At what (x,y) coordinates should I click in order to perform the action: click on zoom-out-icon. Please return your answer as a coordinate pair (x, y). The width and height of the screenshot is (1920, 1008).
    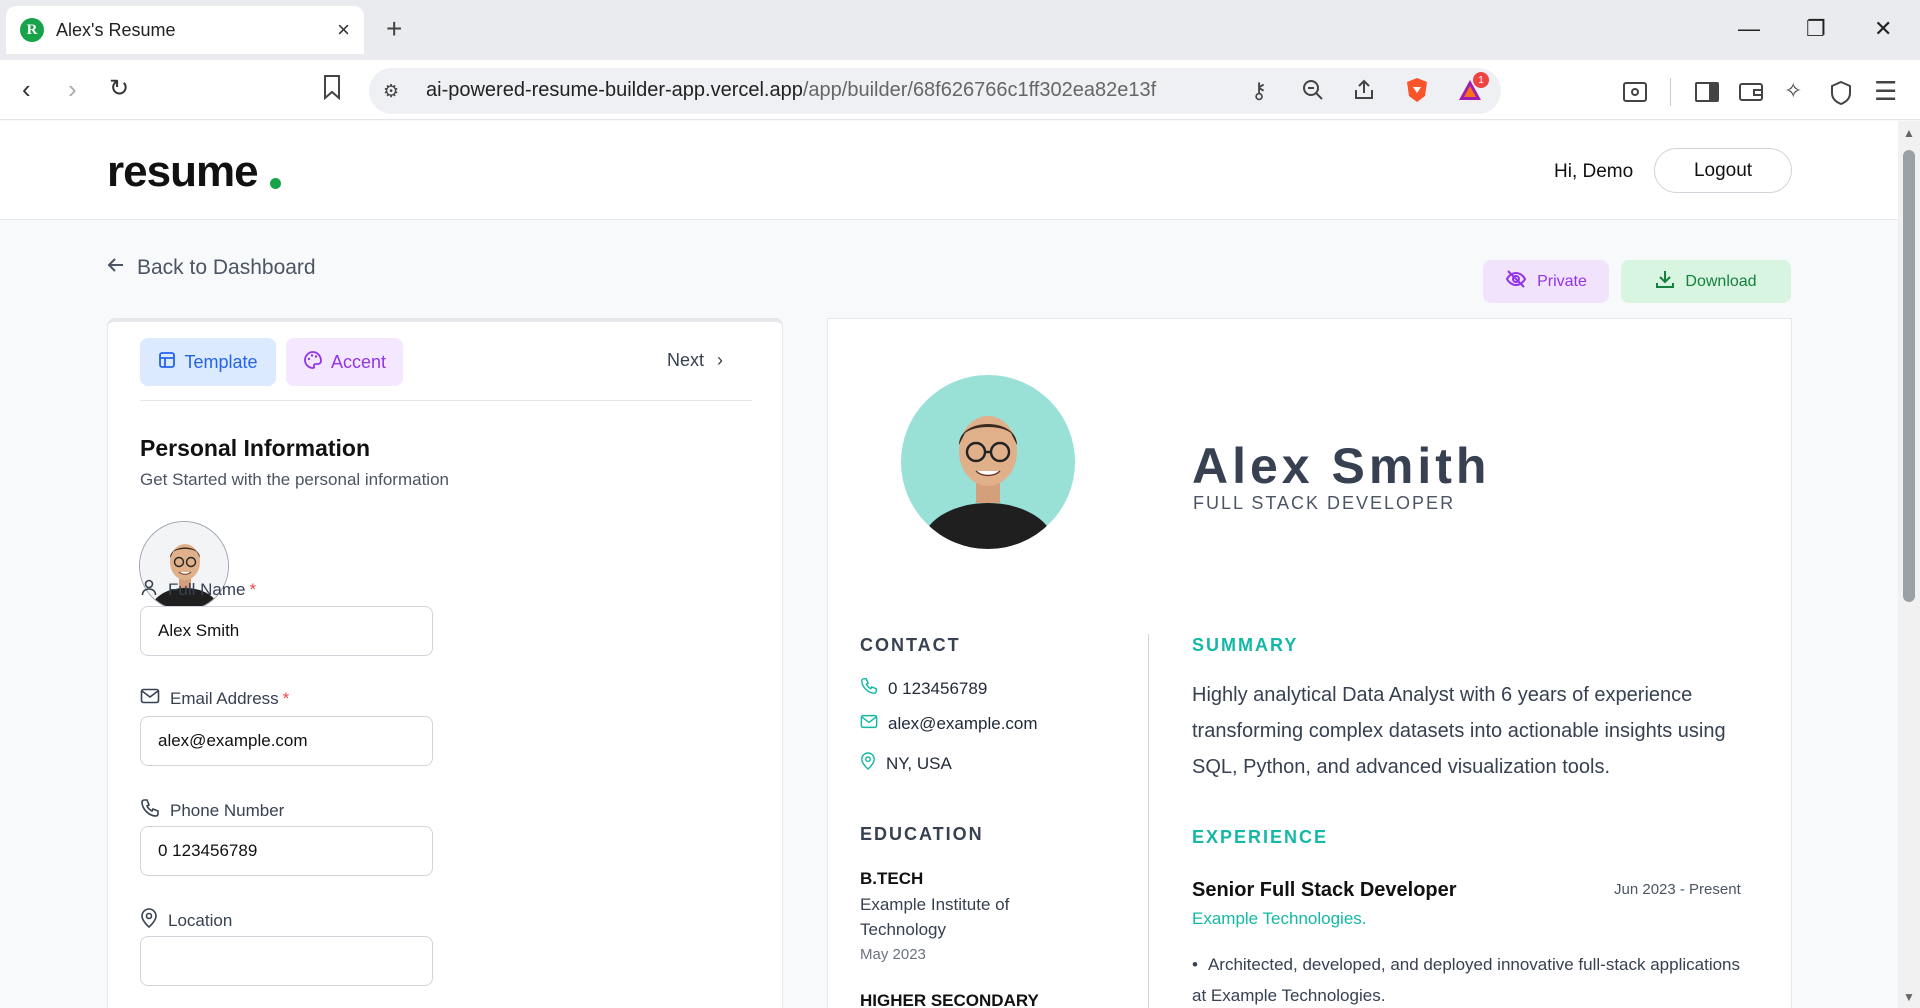
    Looking at the image, I should click on (1313, 93).